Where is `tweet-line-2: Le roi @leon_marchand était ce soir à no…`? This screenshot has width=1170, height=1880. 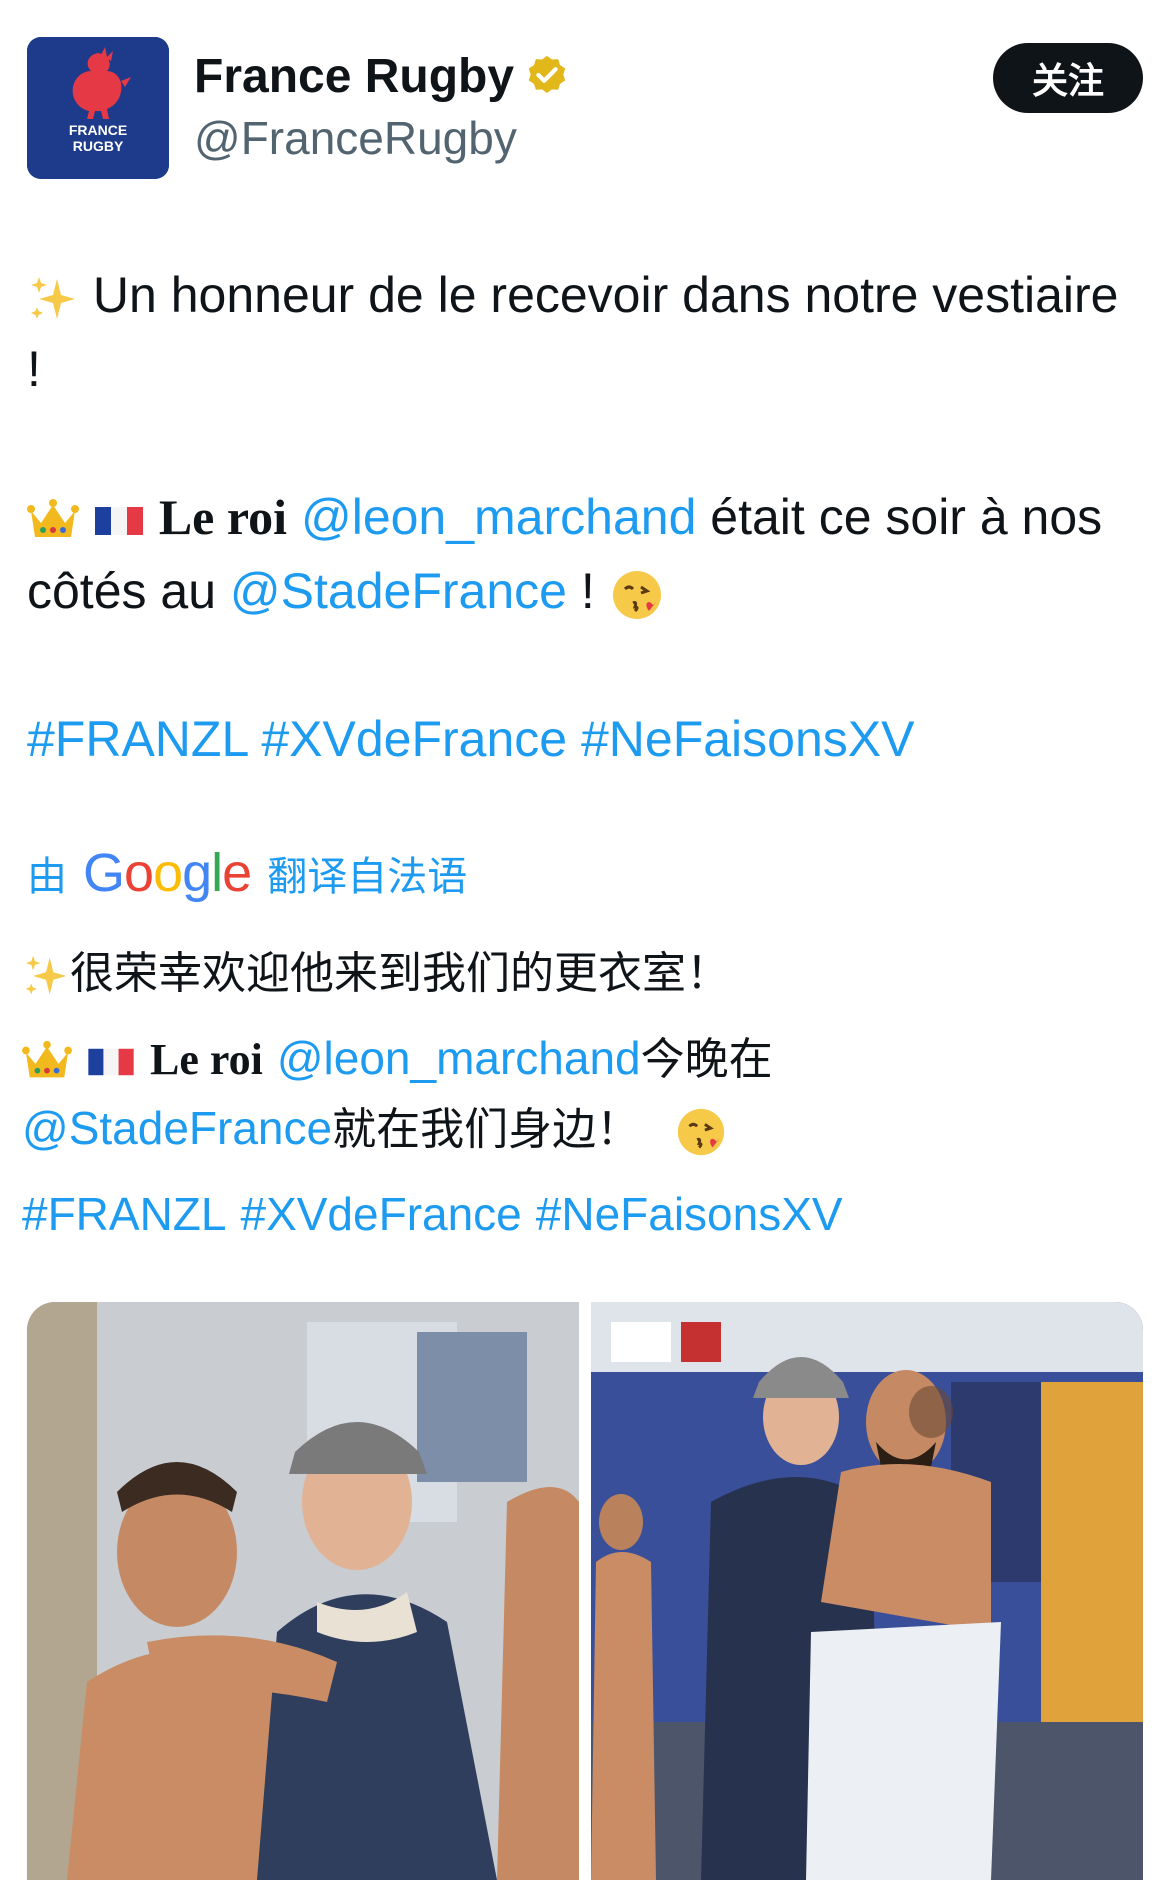 tweet-line-2: Le roi @leon_marchand était ce soir à no… is located at coordinates (582, 554).